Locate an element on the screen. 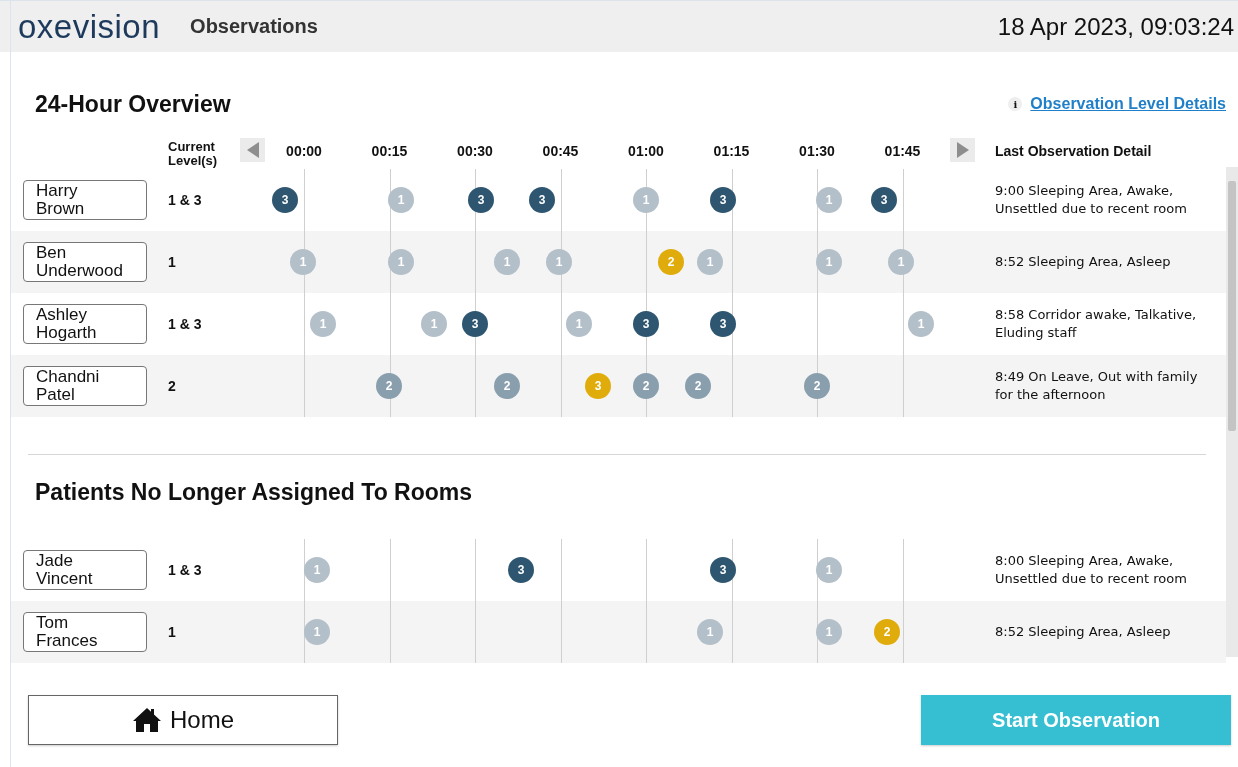 This screenshot has height=767, width=1238. section-title: 24-Hour Overview is located at coordinates (133, 104).